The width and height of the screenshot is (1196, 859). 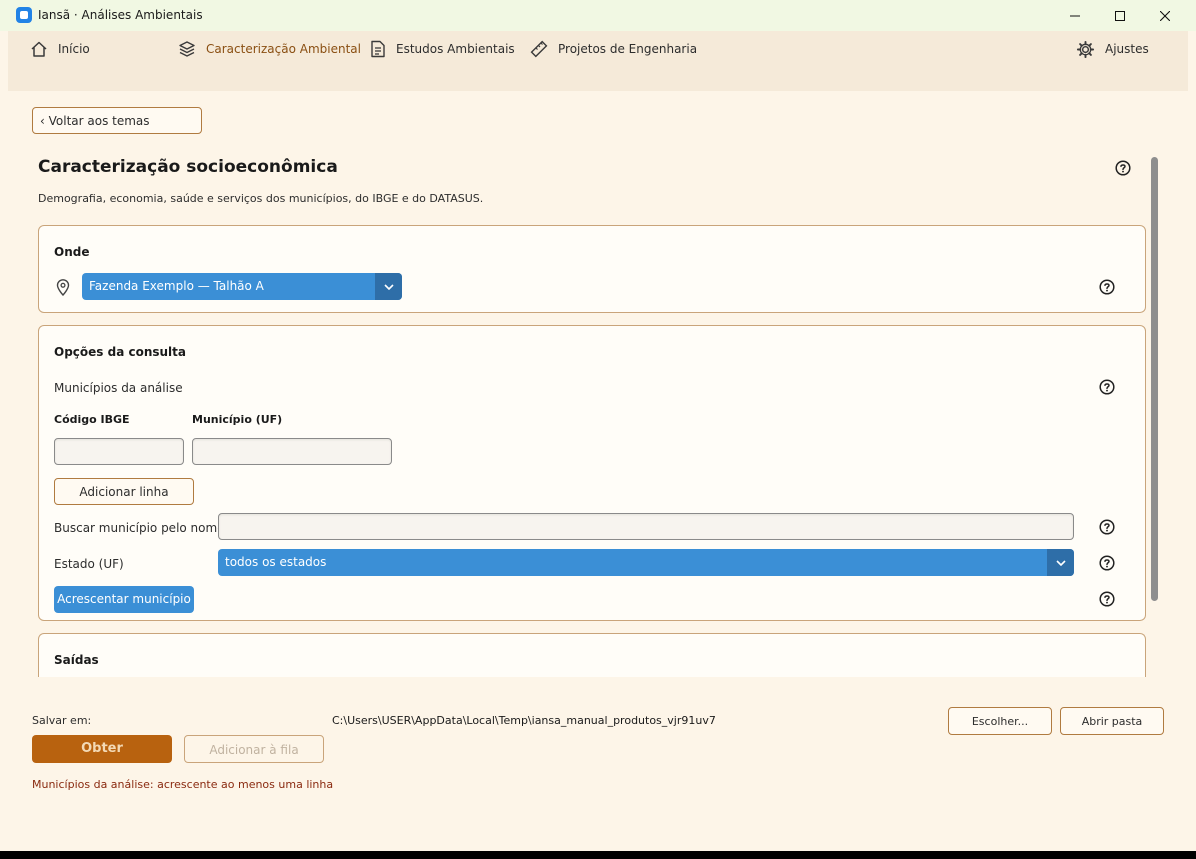 I want to click on municipio-uf-input, so click(x=292, y=451).